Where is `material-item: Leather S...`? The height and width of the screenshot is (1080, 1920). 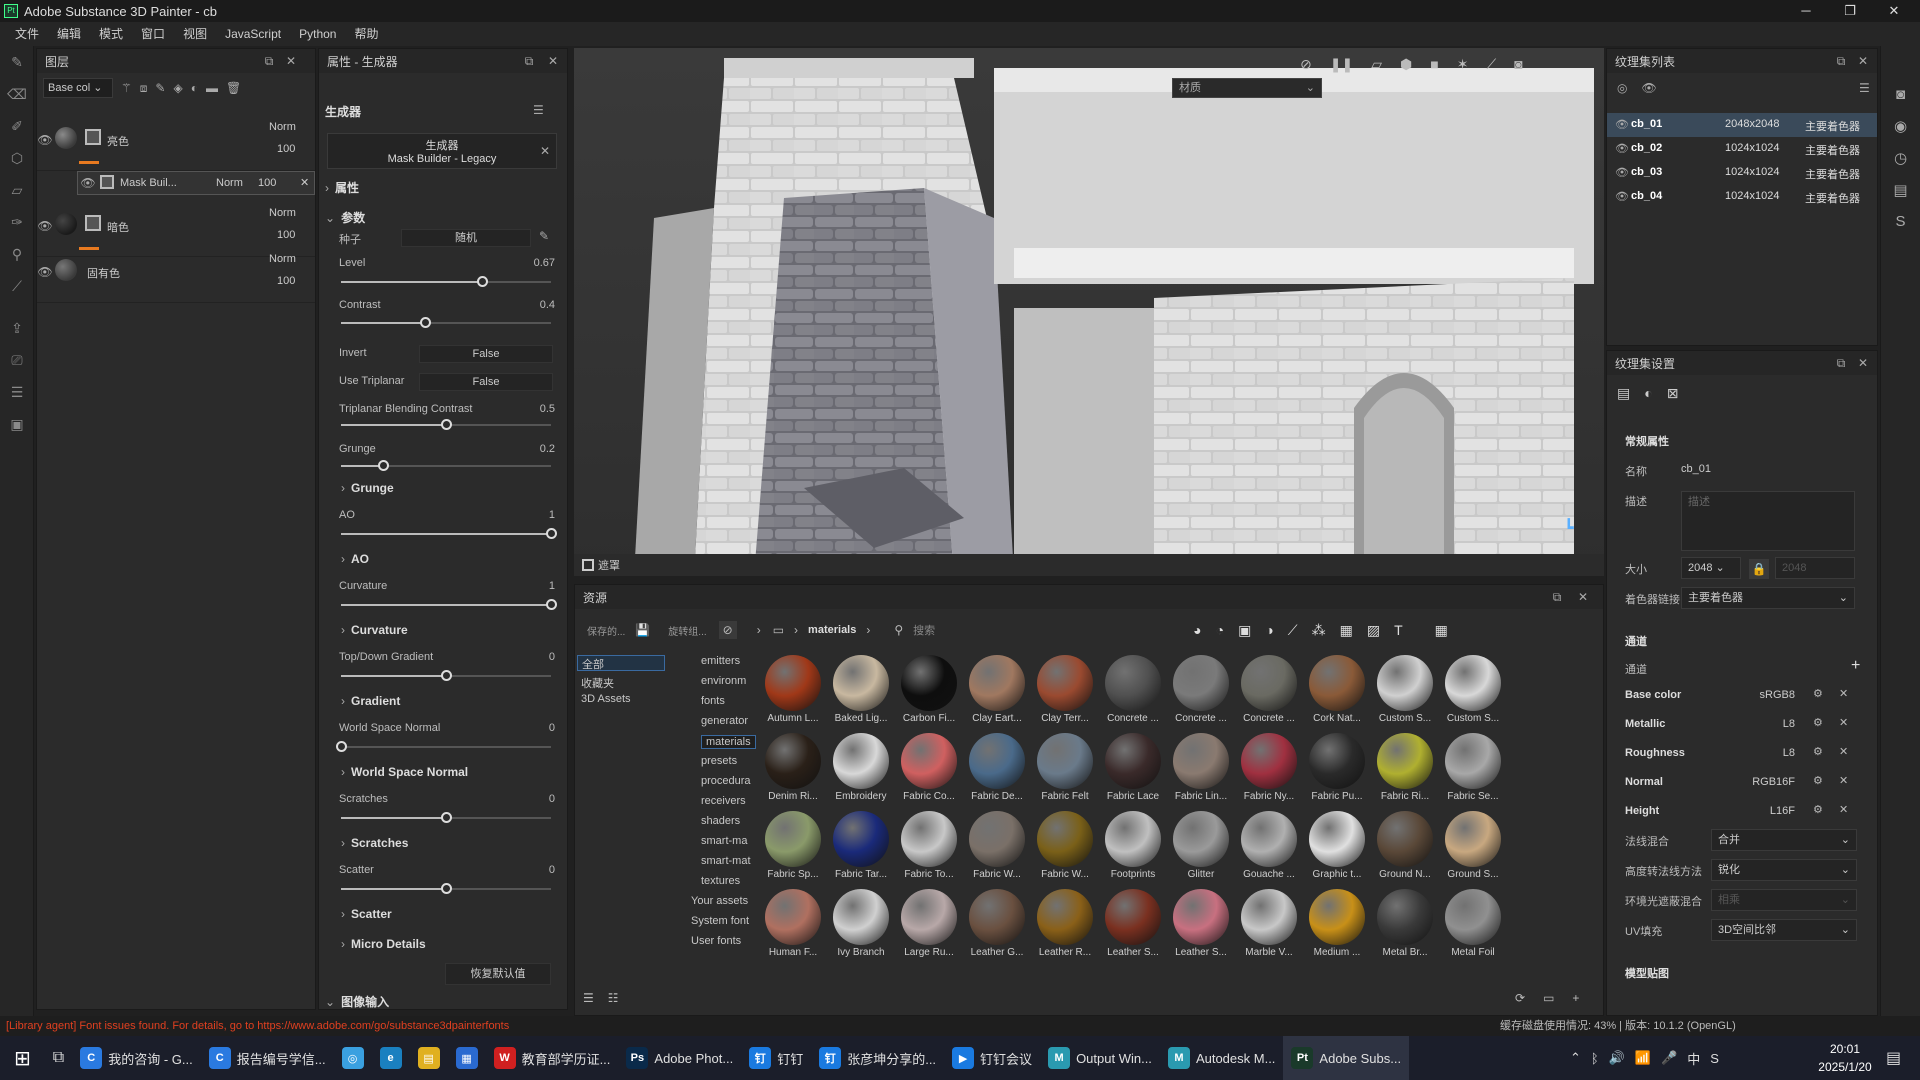 material-item: Leather S... is located at coordinates (1201, 924).